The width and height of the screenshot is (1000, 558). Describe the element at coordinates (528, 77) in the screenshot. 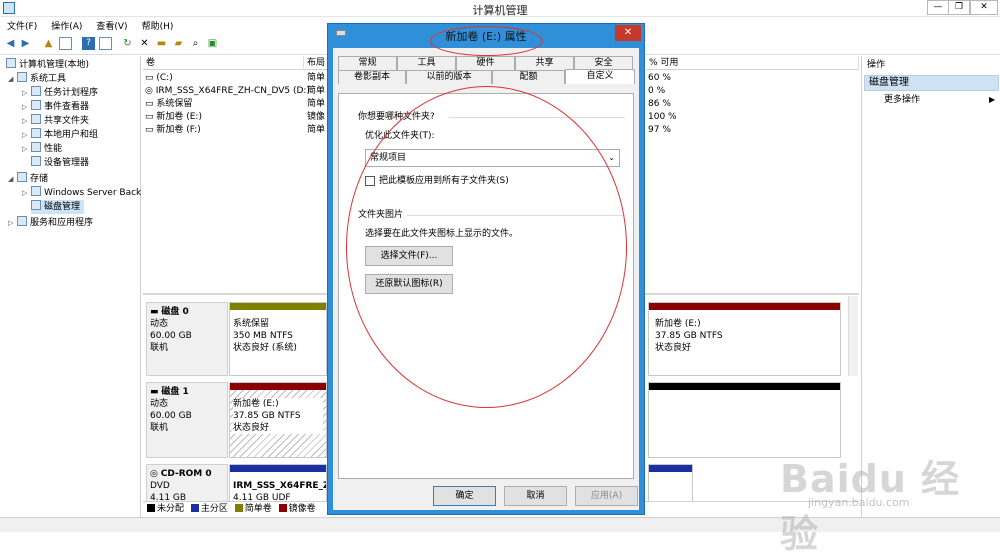

I see `tab-quota: 配额` at that location.